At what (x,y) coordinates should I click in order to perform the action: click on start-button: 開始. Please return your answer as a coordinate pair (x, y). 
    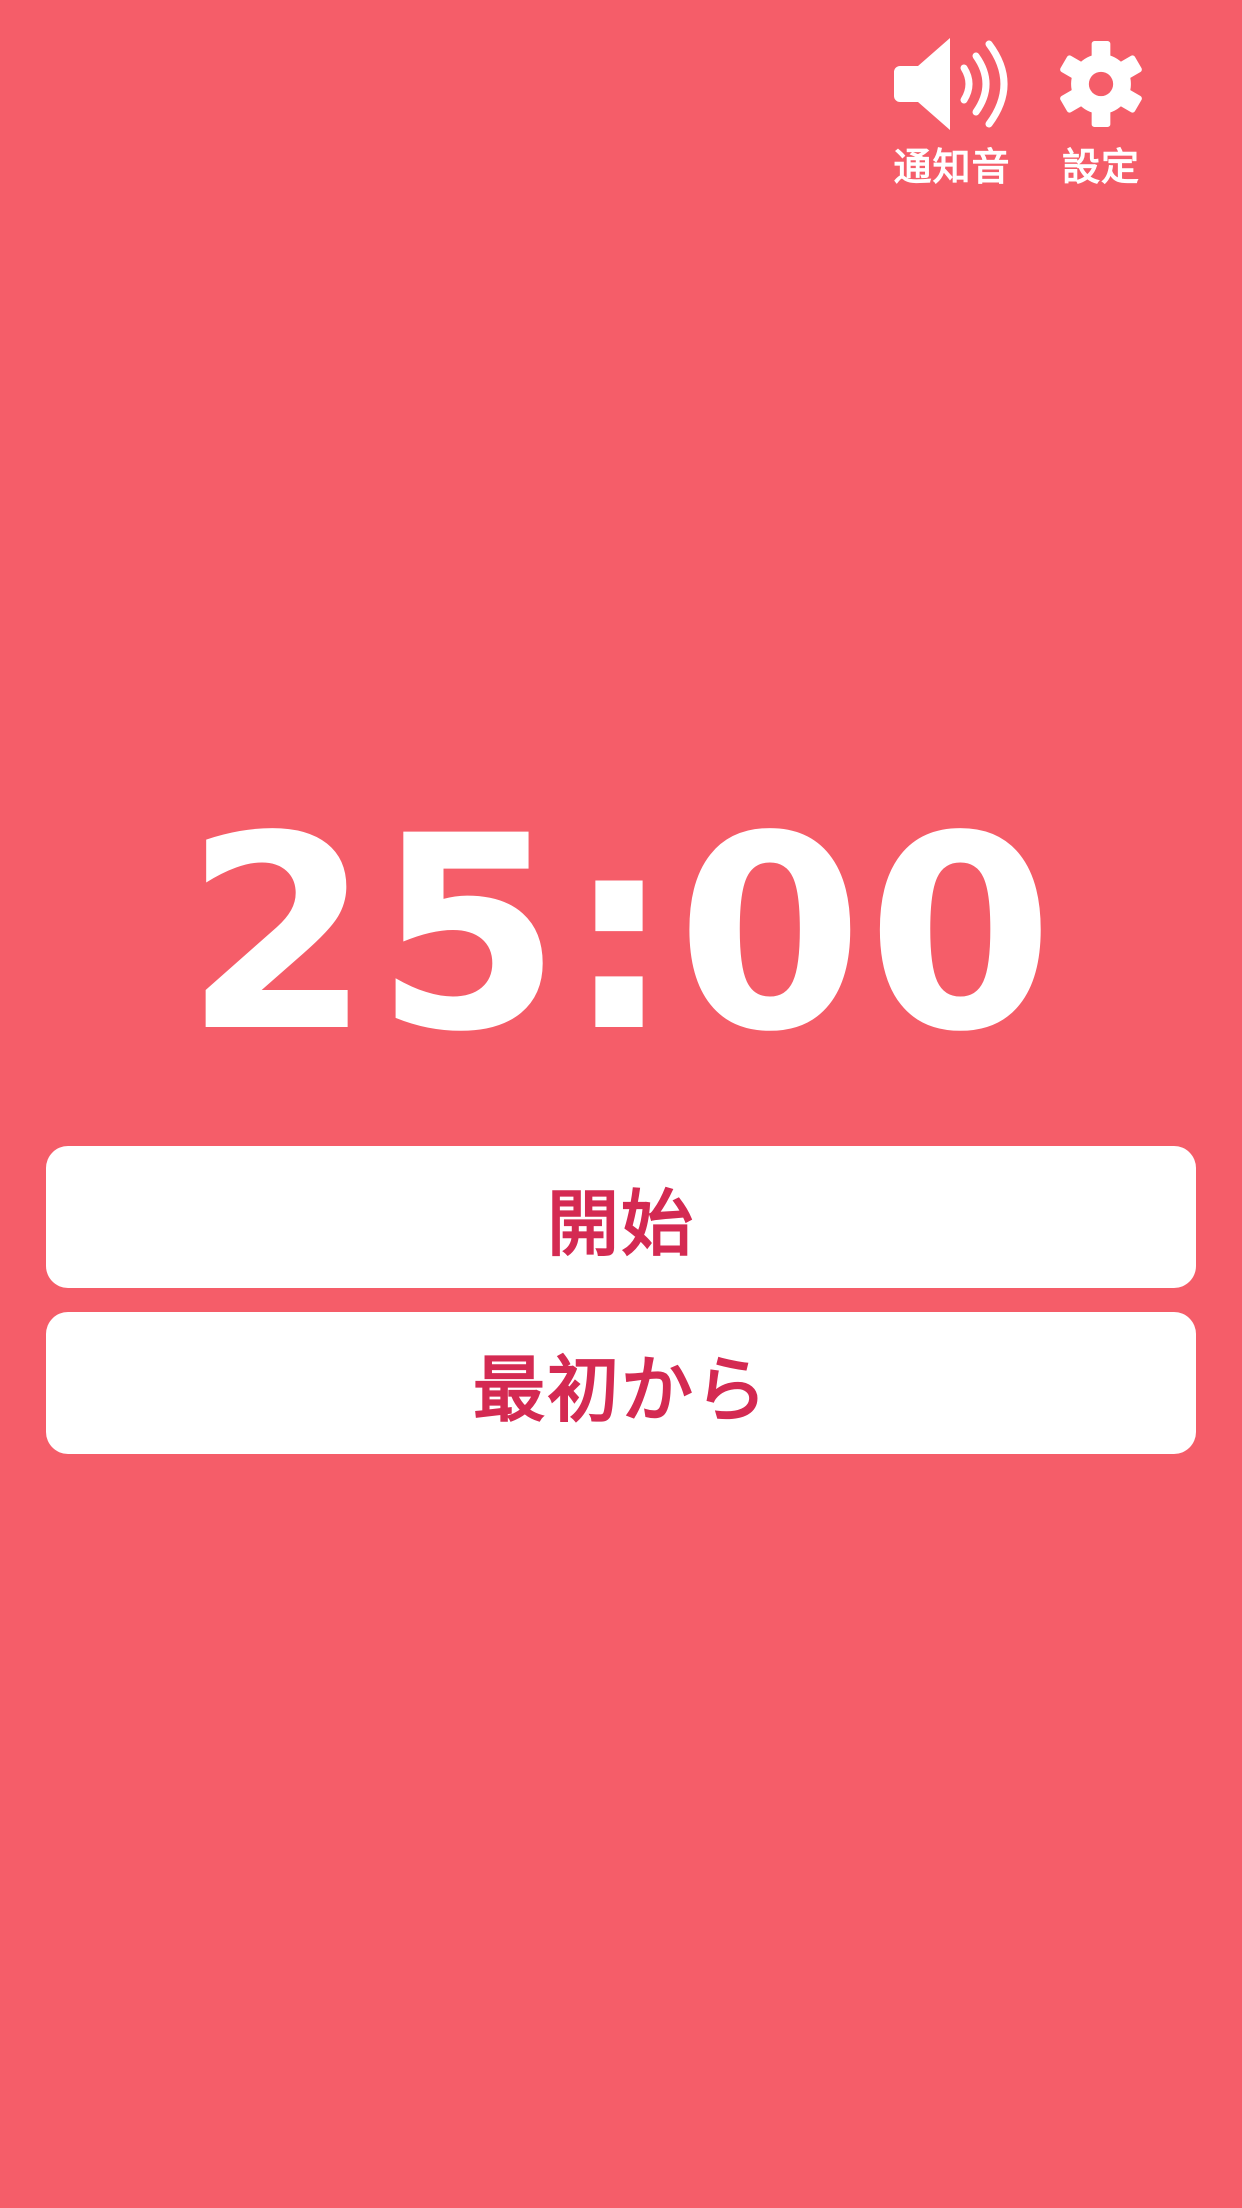
    Looking at the image, I should click on (621, 1217).